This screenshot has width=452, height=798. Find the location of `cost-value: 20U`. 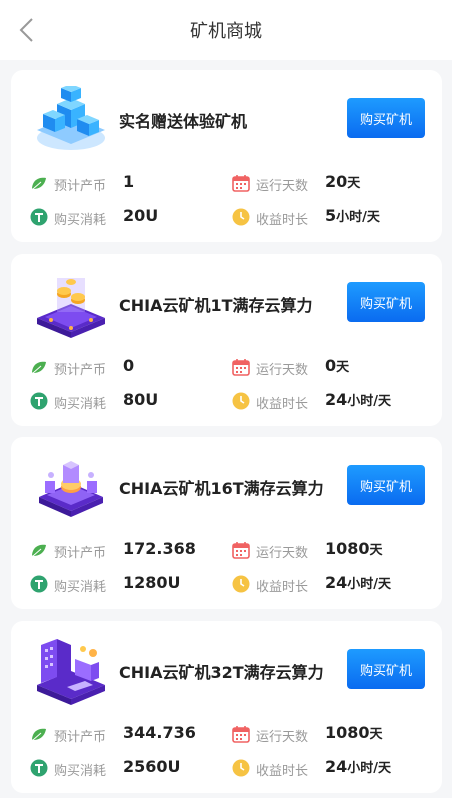

cost-value: 20U is located at coordinates (141, 215).